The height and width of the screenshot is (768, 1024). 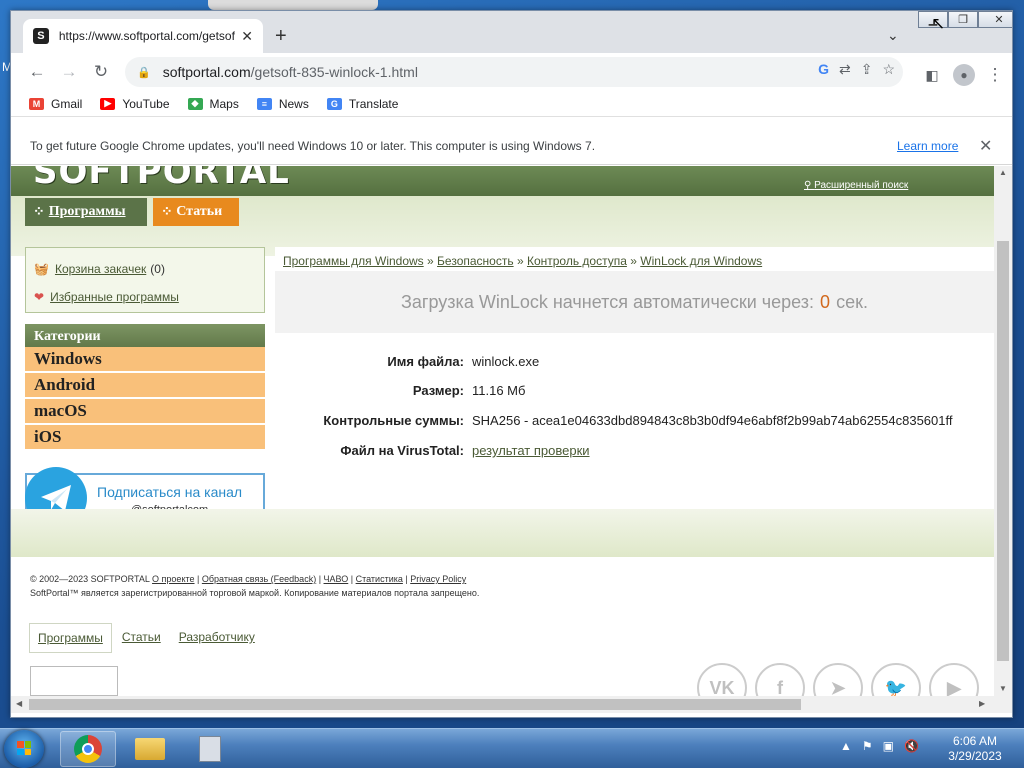 I want to click on google-lens-icon: G, so click(x=823, y=69).